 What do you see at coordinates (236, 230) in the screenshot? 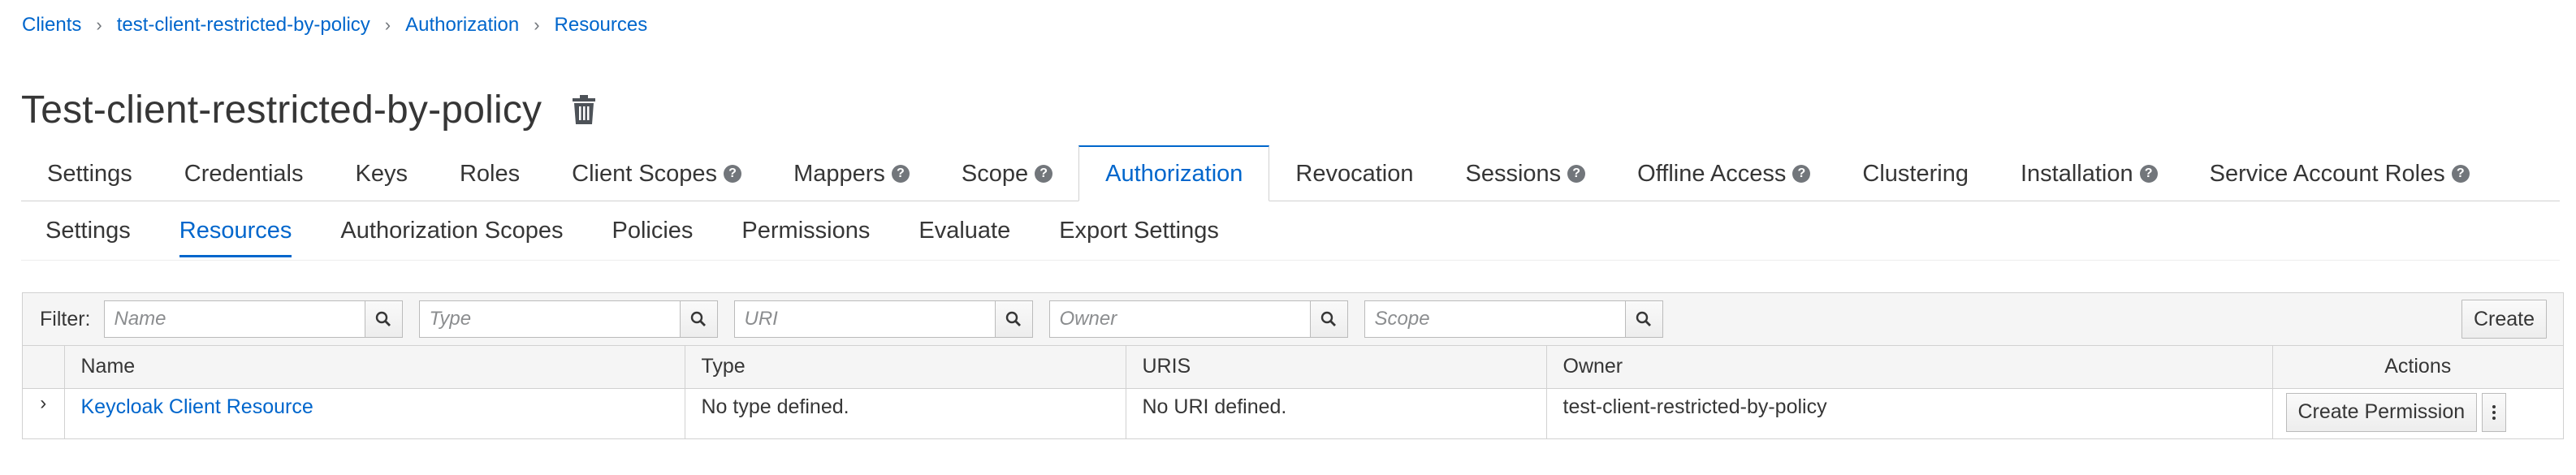
I see `subtab-resources: Resources` at bounding box center [236, 230].